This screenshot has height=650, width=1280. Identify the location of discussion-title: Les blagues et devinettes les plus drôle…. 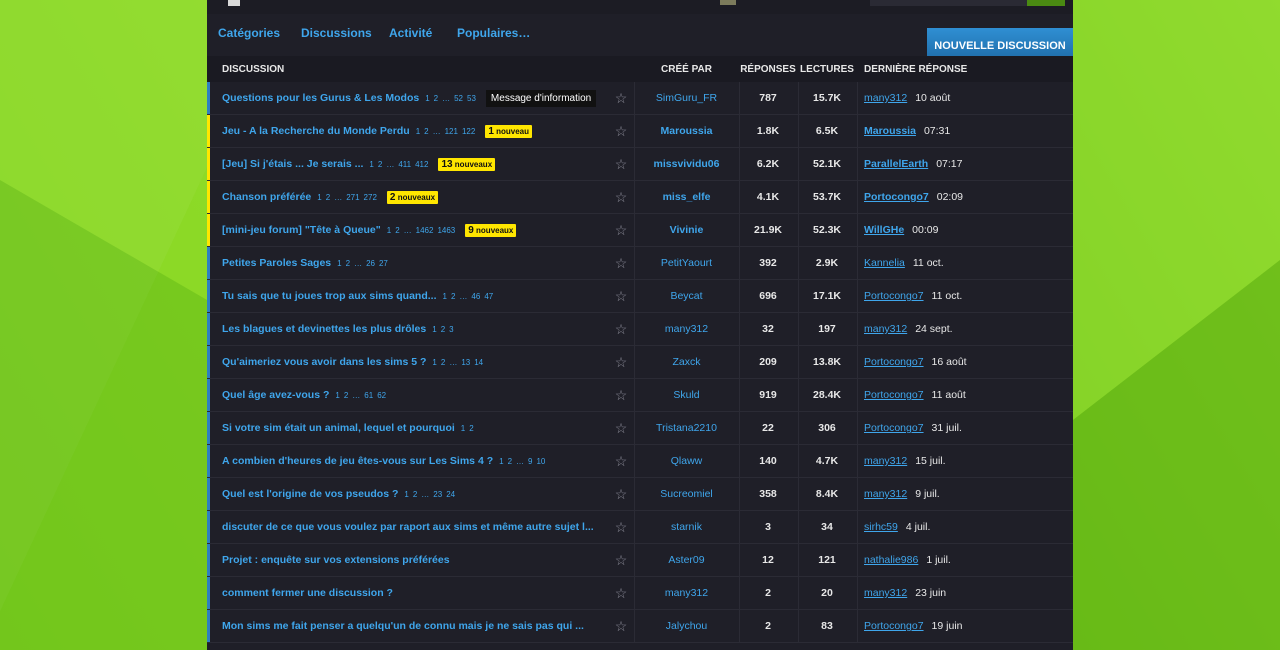
(324, 329).